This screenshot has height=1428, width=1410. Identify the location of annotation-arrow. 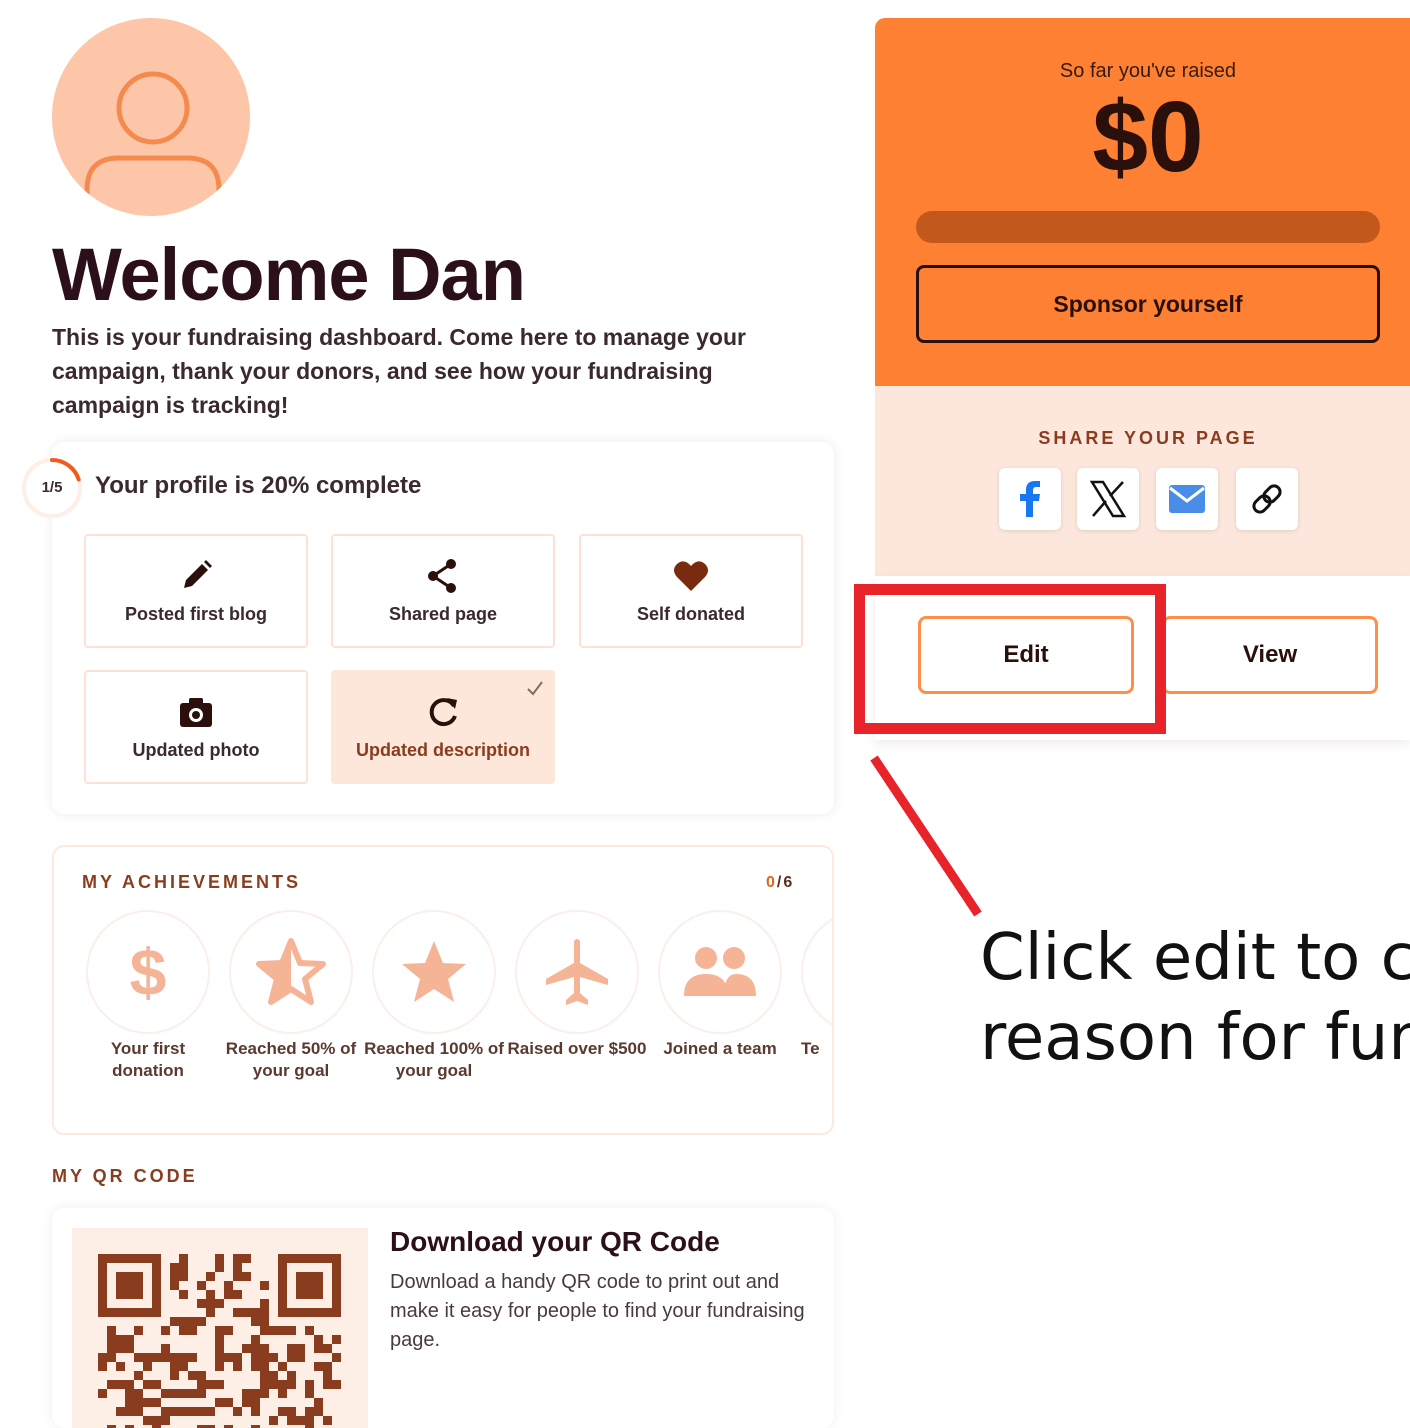
(926, 836).